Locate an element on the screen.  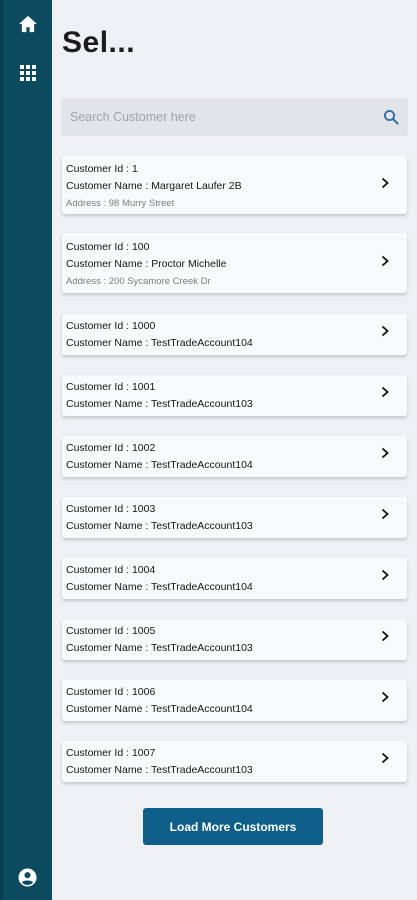
customer-address: Address : 200 Sycamore Creek Dr is located at coordinates (138, 281).